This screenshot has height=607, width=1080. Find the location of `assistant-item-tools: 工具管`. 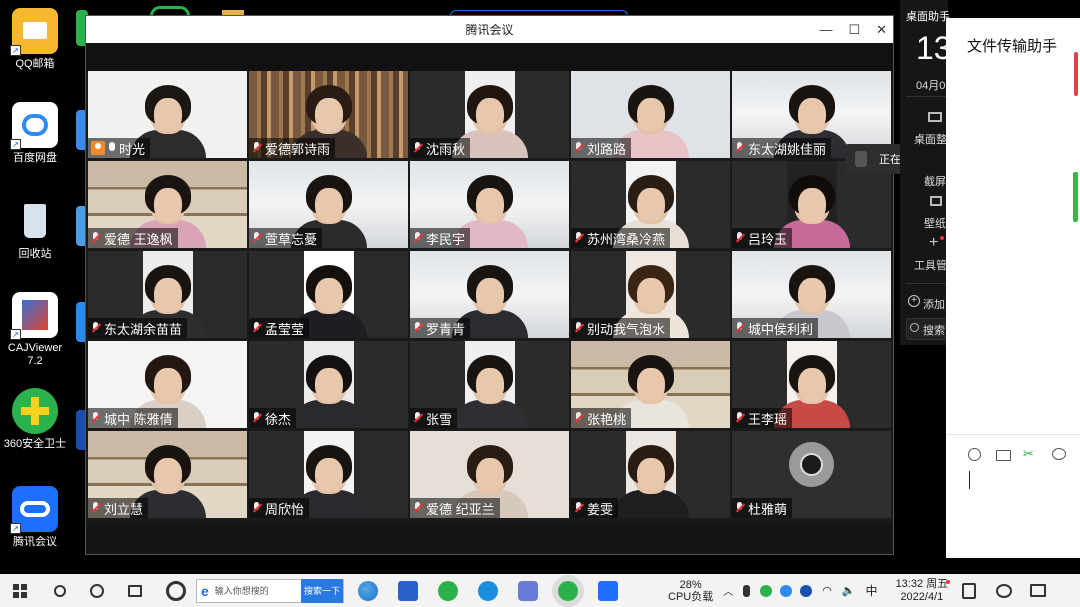

assistant-item-tools: 工具管 is located at coordinates (930, 265).